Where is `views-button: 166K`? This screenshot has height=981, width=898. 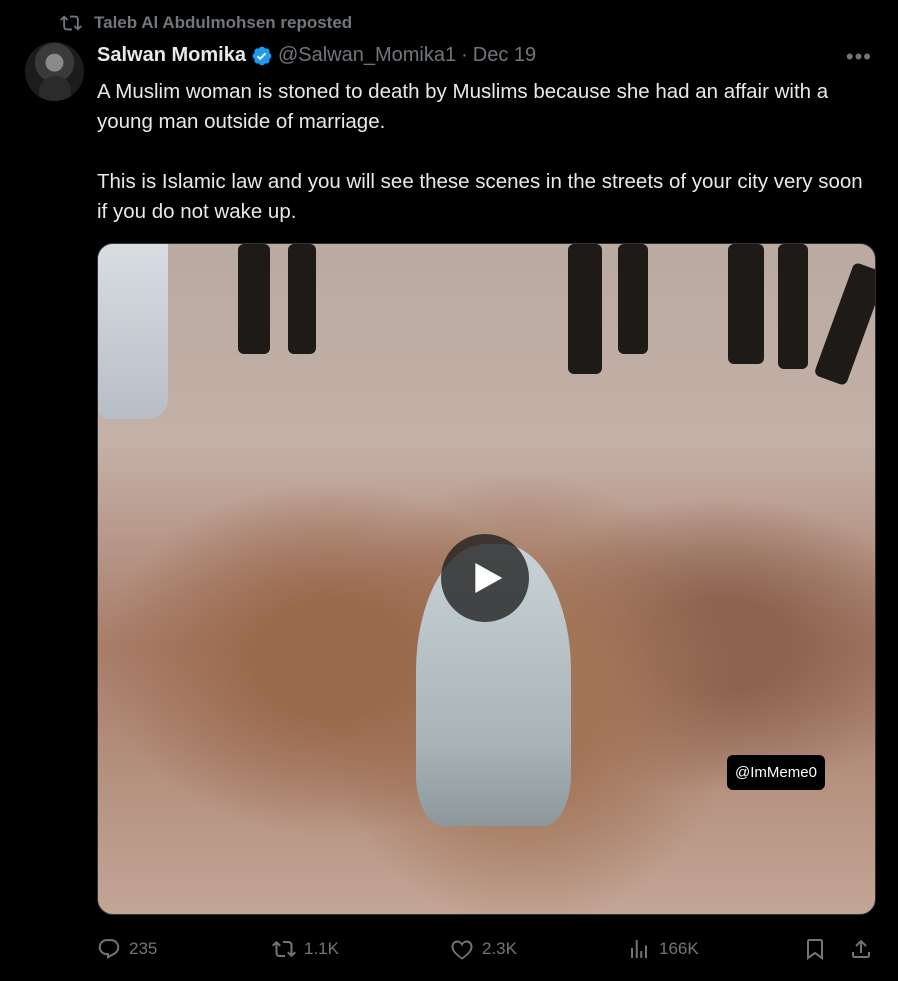
views-button: 166K is located at coordinates (663, 949).